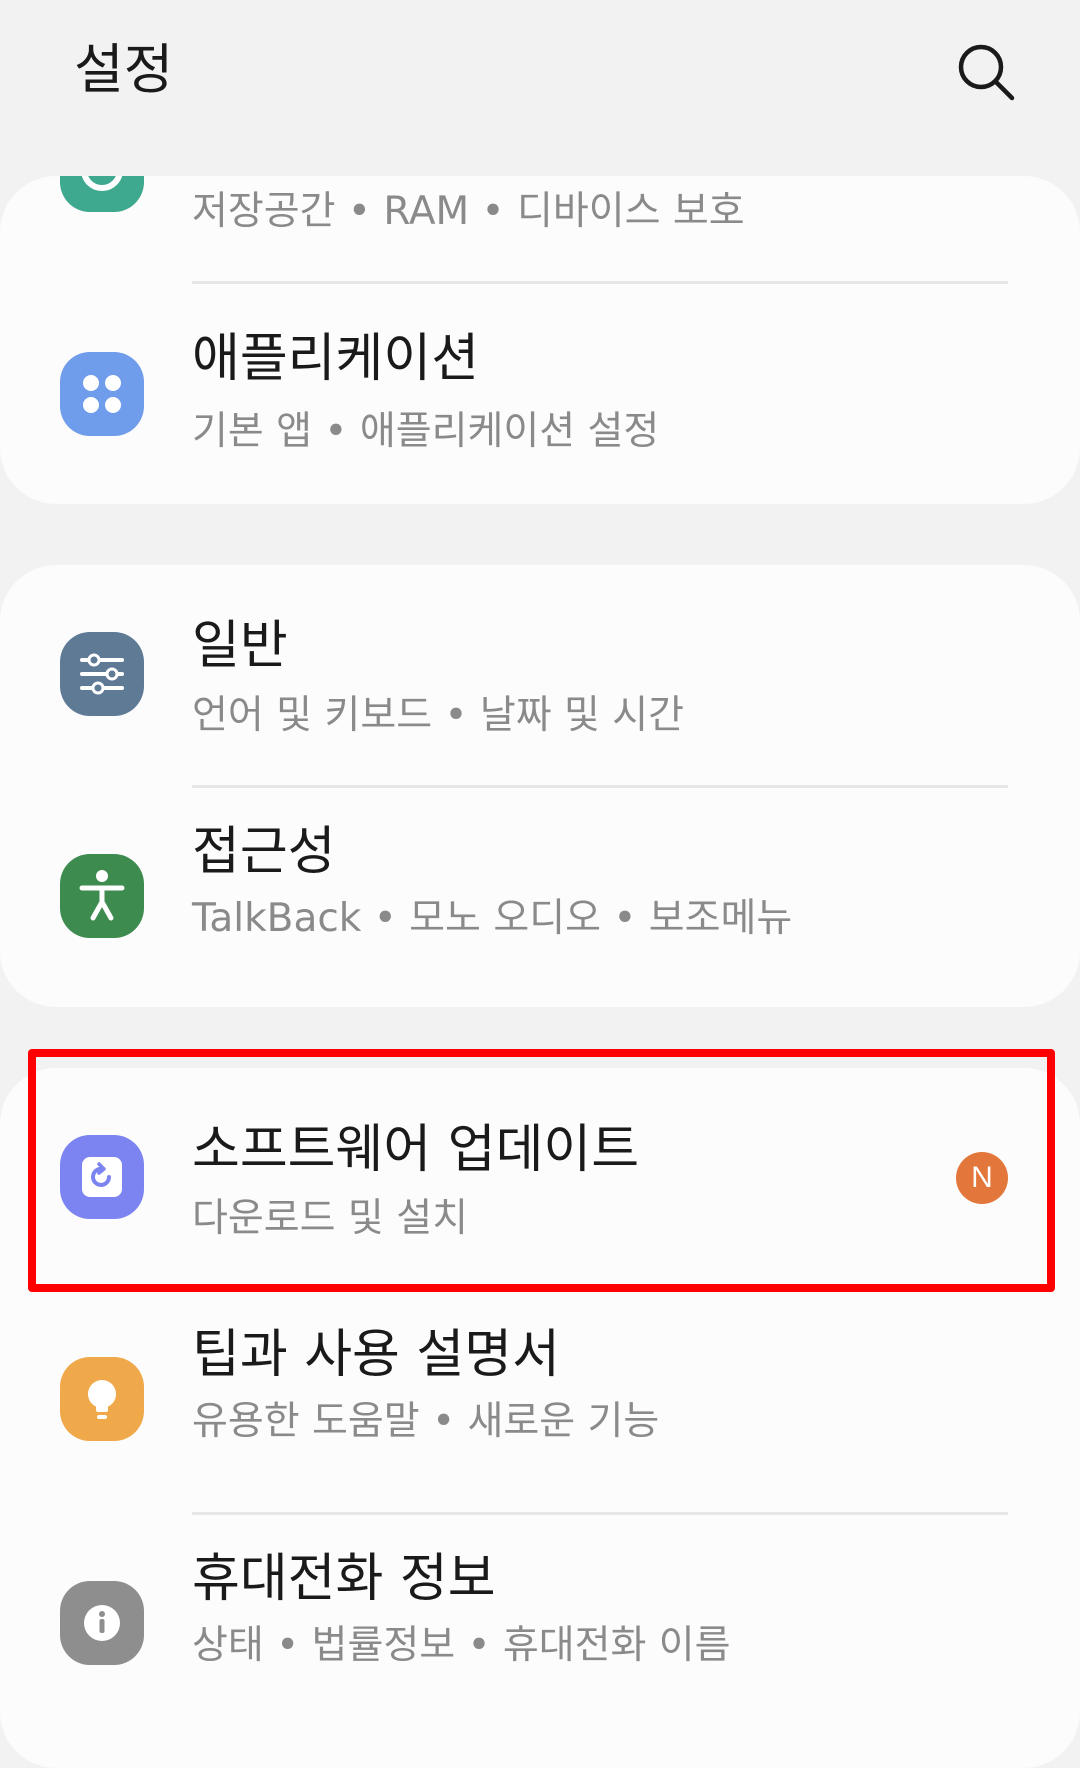 Image resolution: width=1080 pixels, height=1768 pixels. I want to click on settings-item-general: 일반 언어 및 키보드 • 날짜 및 시간, so click(540, 675).